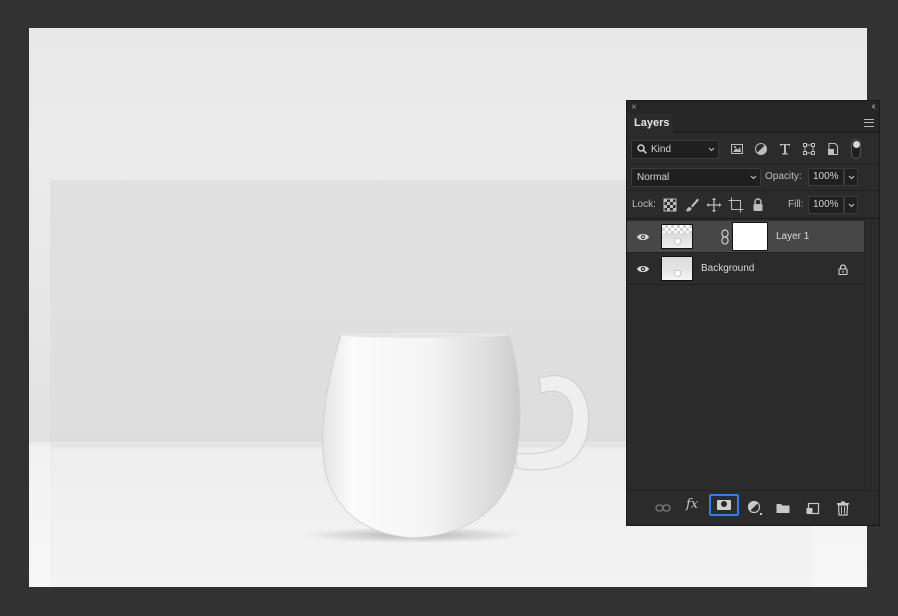 The height and width of the screenshot is (616, 898). Describe the element at coordinates (783, 176) in the screenshot. I see `opacity-label: Opacity:` at that location.